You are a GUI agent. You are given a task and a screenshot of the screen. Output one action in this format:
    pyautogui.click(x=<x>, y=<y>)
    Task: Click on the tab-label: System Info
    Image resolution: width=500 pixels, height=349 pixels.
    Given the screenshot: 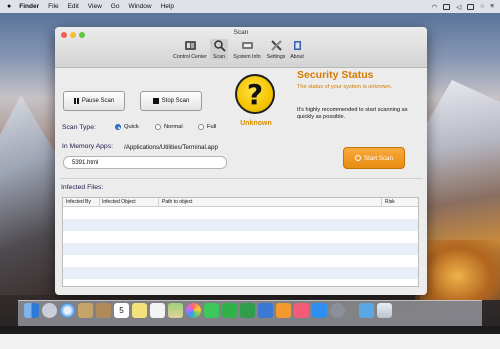 What is the action you would take?
    pyautogui.click(x=247, y=57)
    